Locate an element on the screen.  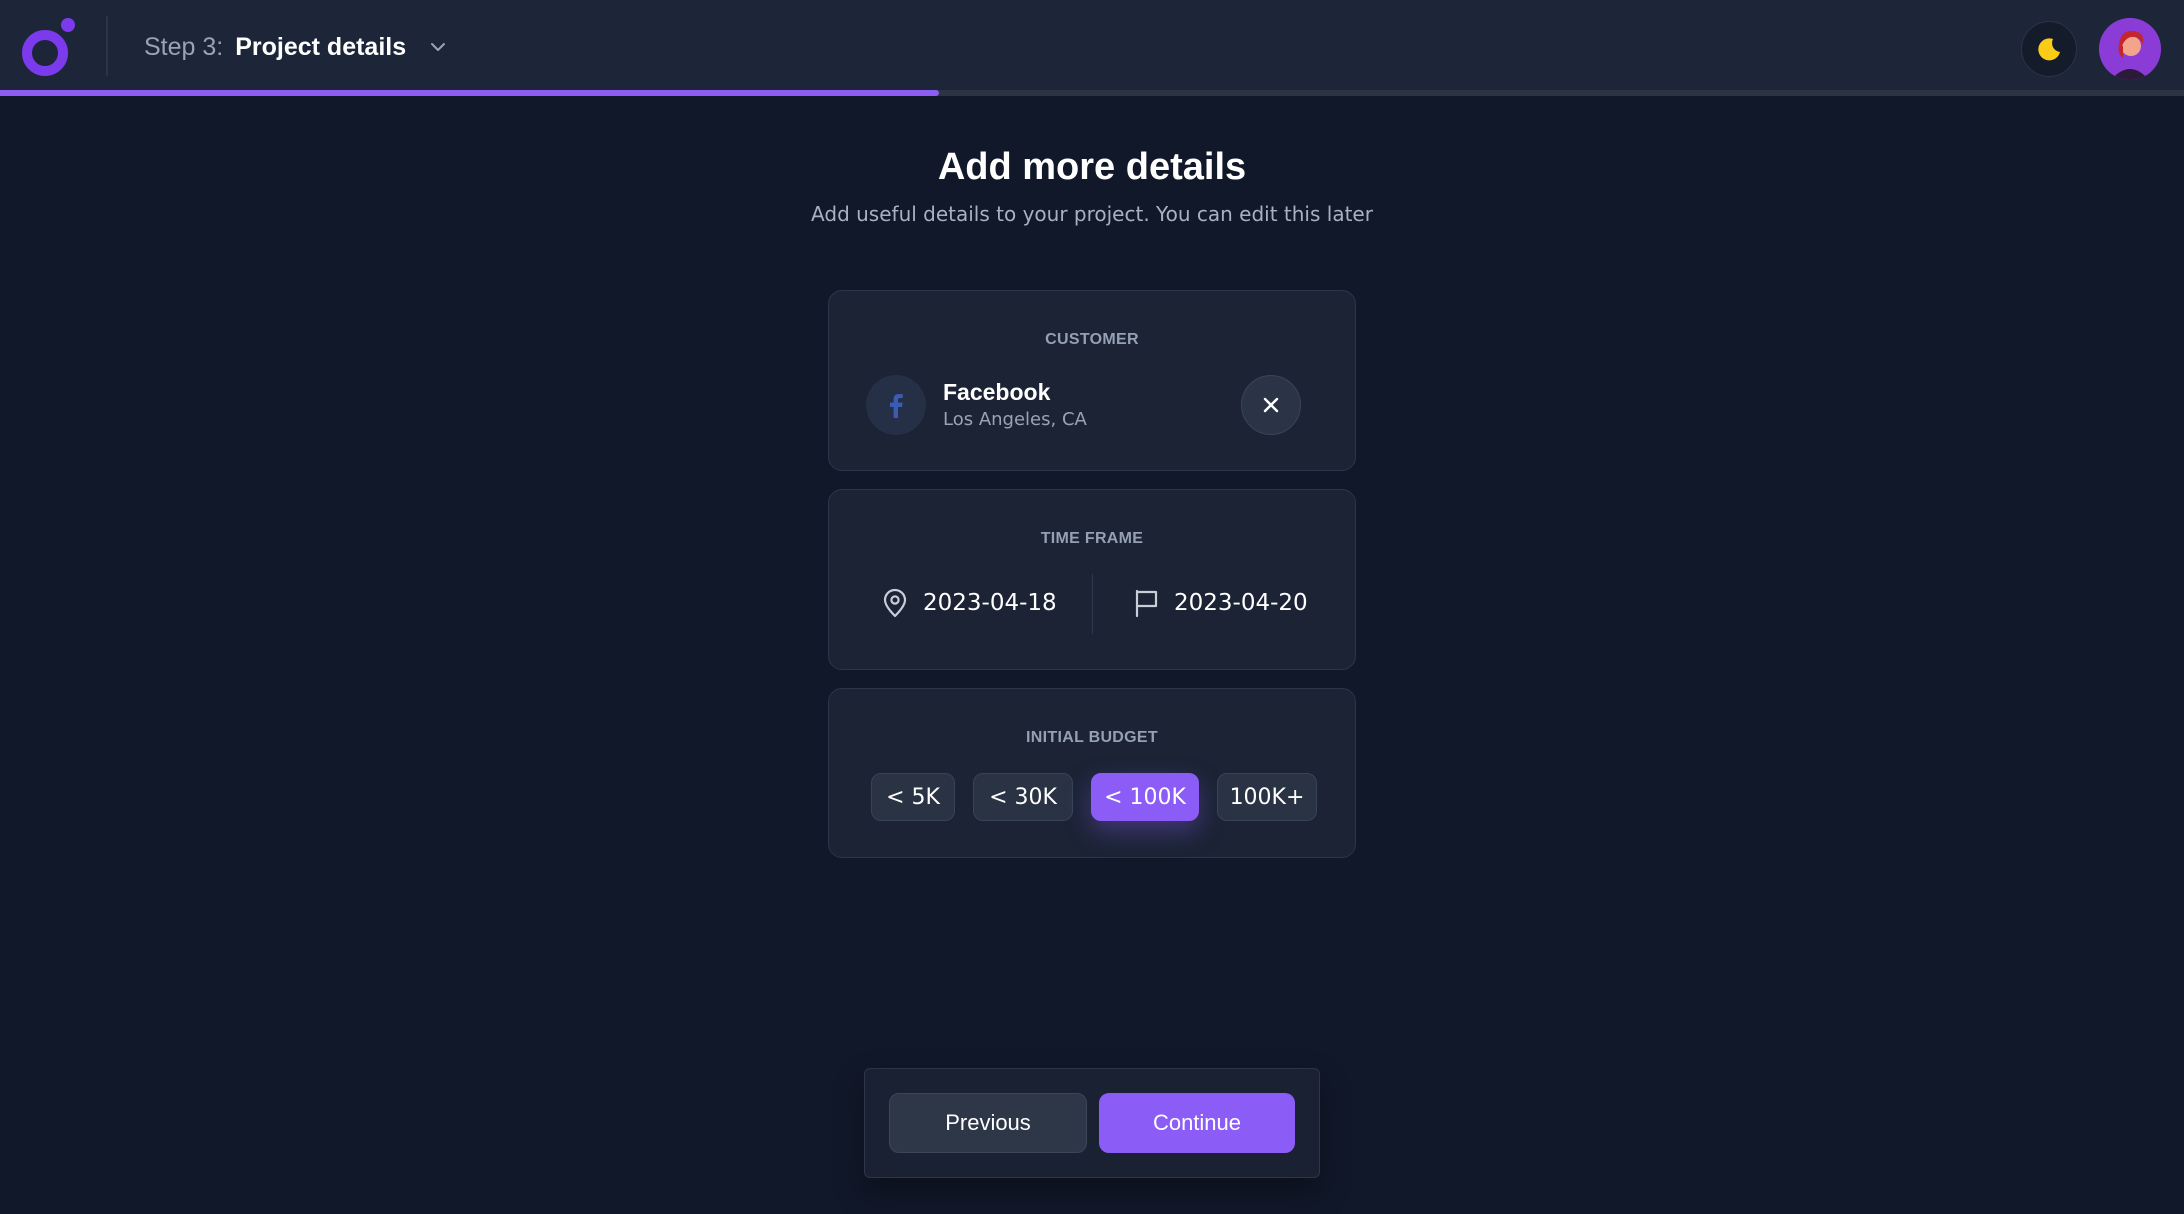
progress-fill is located at coordinates (470, 93).